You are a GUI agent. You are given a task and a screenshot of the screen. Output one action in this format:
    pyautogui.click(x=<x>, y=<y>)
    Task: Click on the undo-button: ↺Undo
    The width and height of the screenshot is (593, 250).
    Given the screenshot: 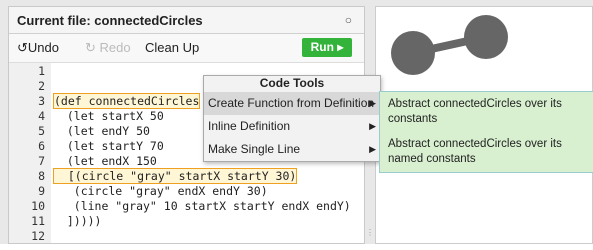 What is the action you would take?
    pyautogui.click(x=38, y=48)
    